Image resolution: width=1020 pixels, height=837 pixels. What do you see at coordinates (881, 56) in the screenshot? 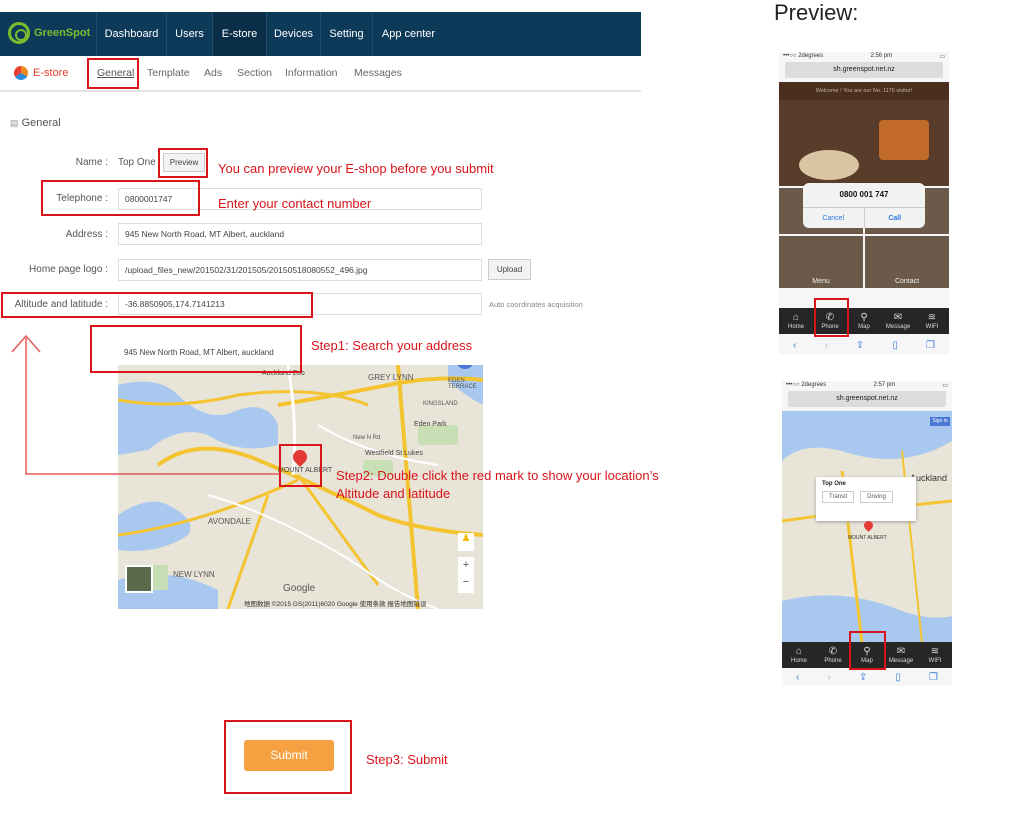
I see `time-label: 2:56 pm` at bounding box center [881, 56].